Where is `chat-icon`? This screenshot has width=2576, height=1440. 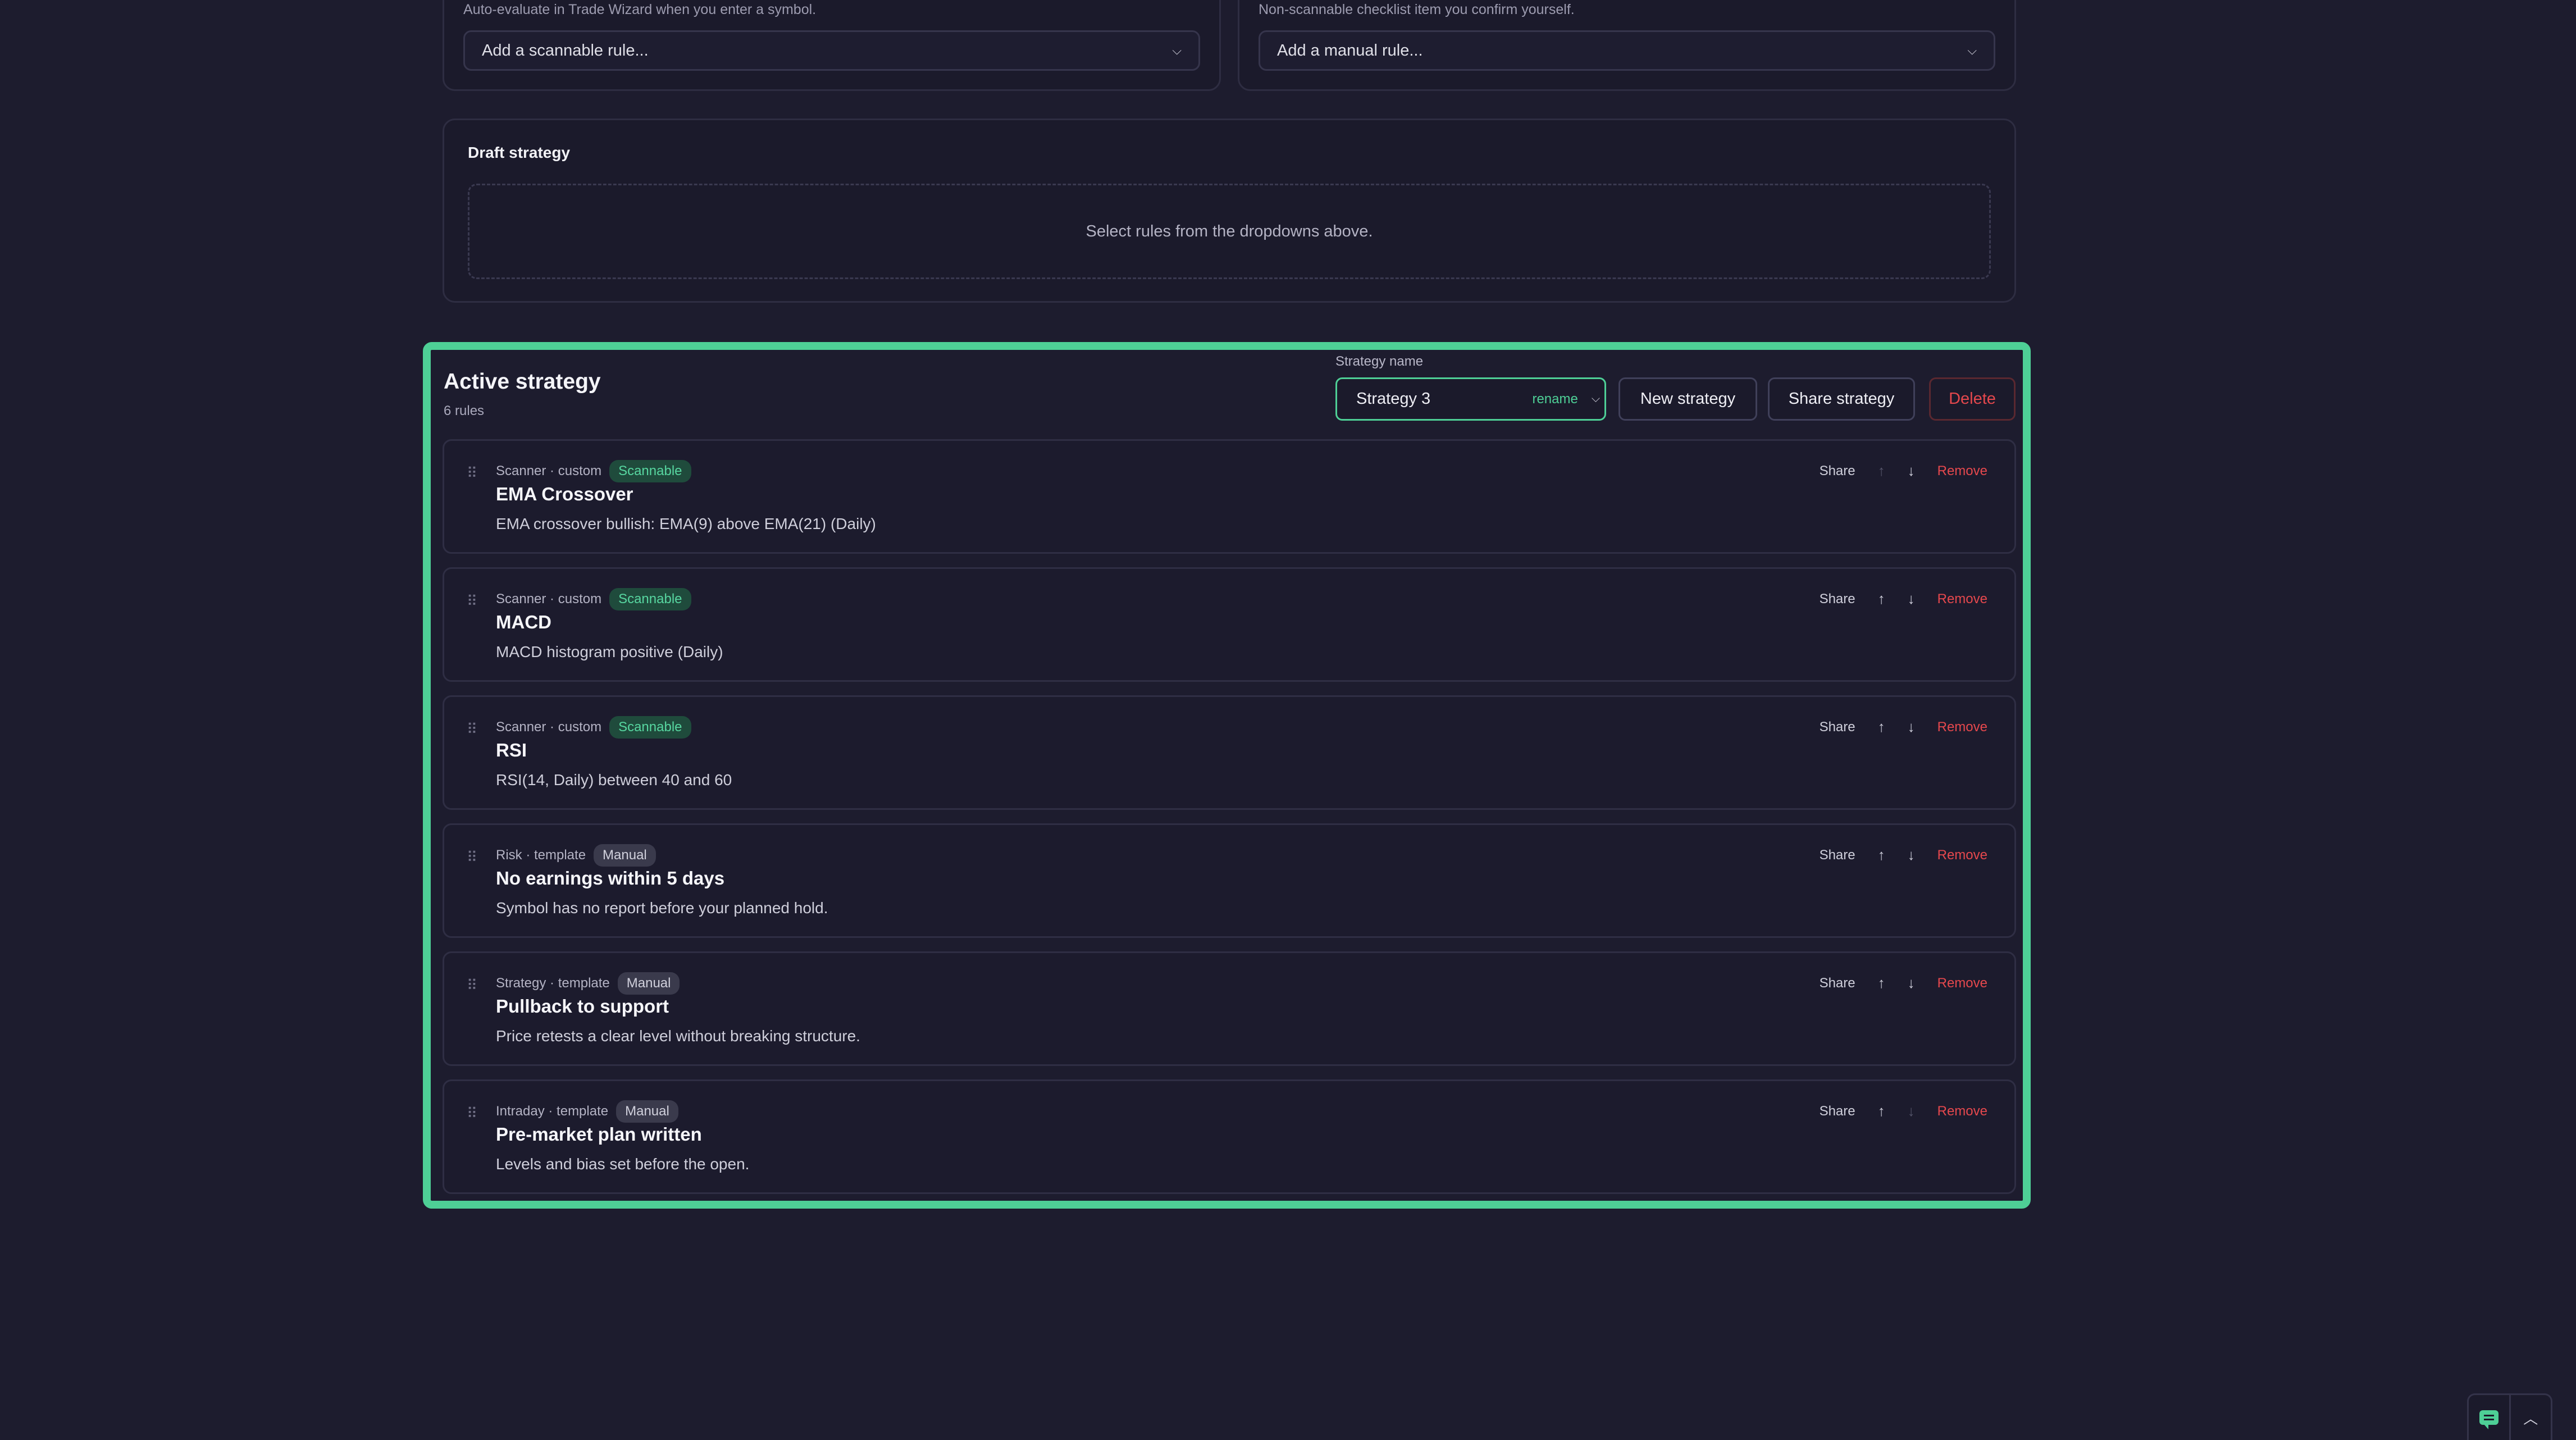 chat-icon is located at coordinates (2489, 1419).